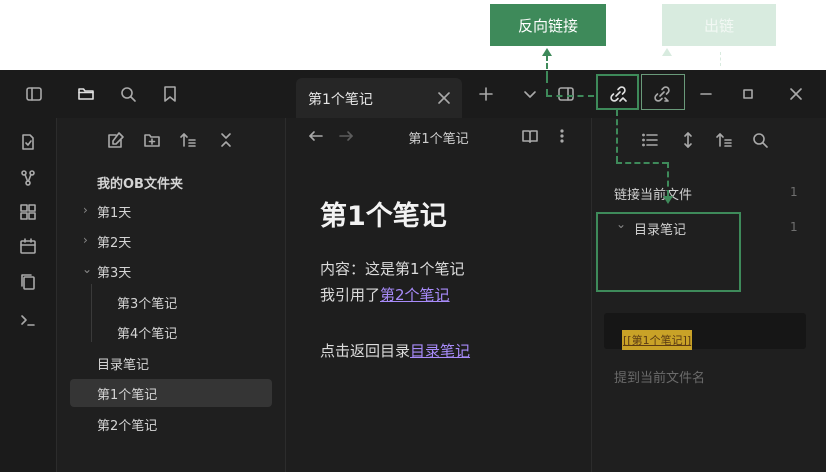  Describe the element at coordinates (440, 351) in the screenshot. I see `link-index-note: 目录笔记` at that location.